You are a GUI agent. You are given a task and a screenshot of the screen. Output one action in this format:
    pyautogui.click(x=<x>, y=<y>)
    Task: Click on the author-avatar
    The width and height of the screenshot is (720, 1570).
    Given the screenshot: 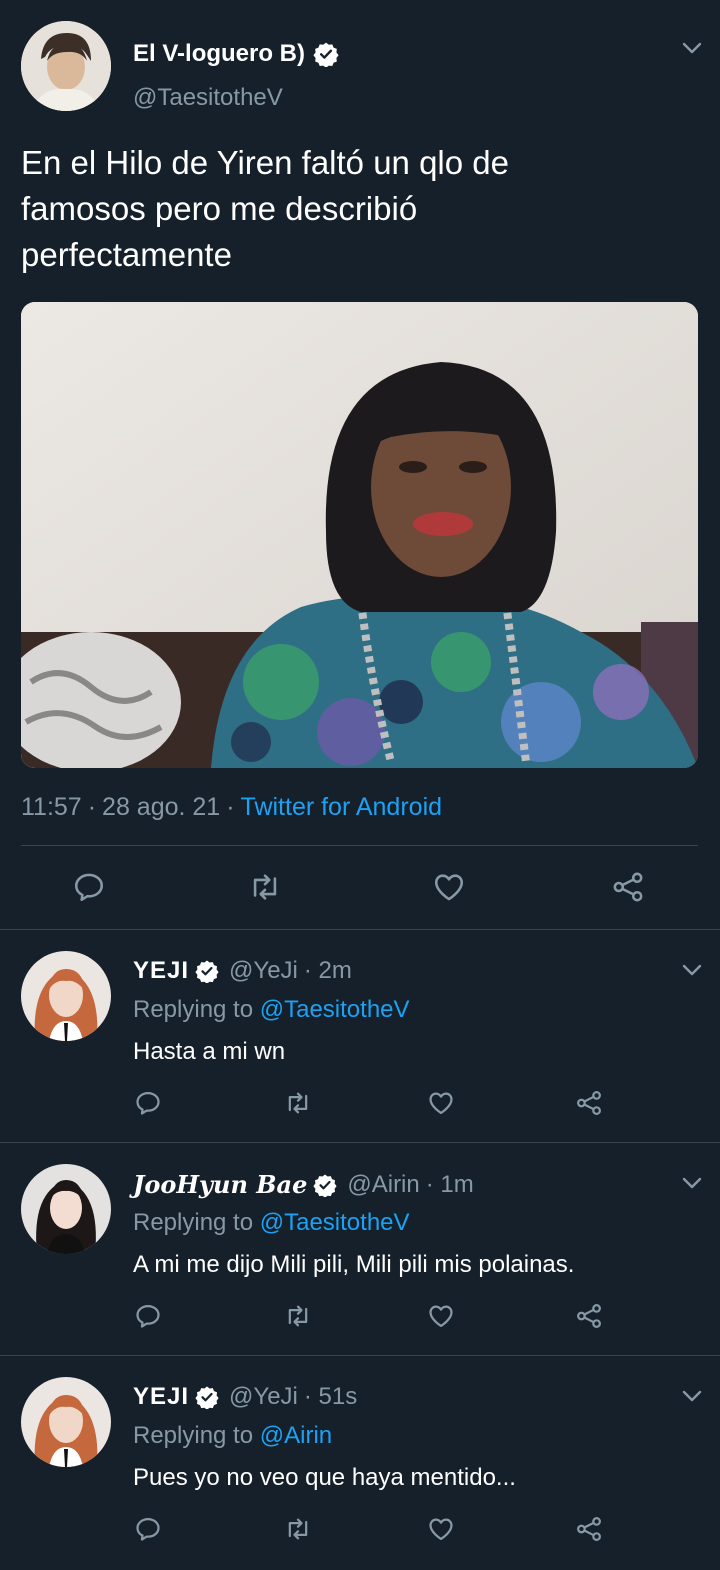 What is the action you would take?
    pyautogui.click(x=66, y=66)
    